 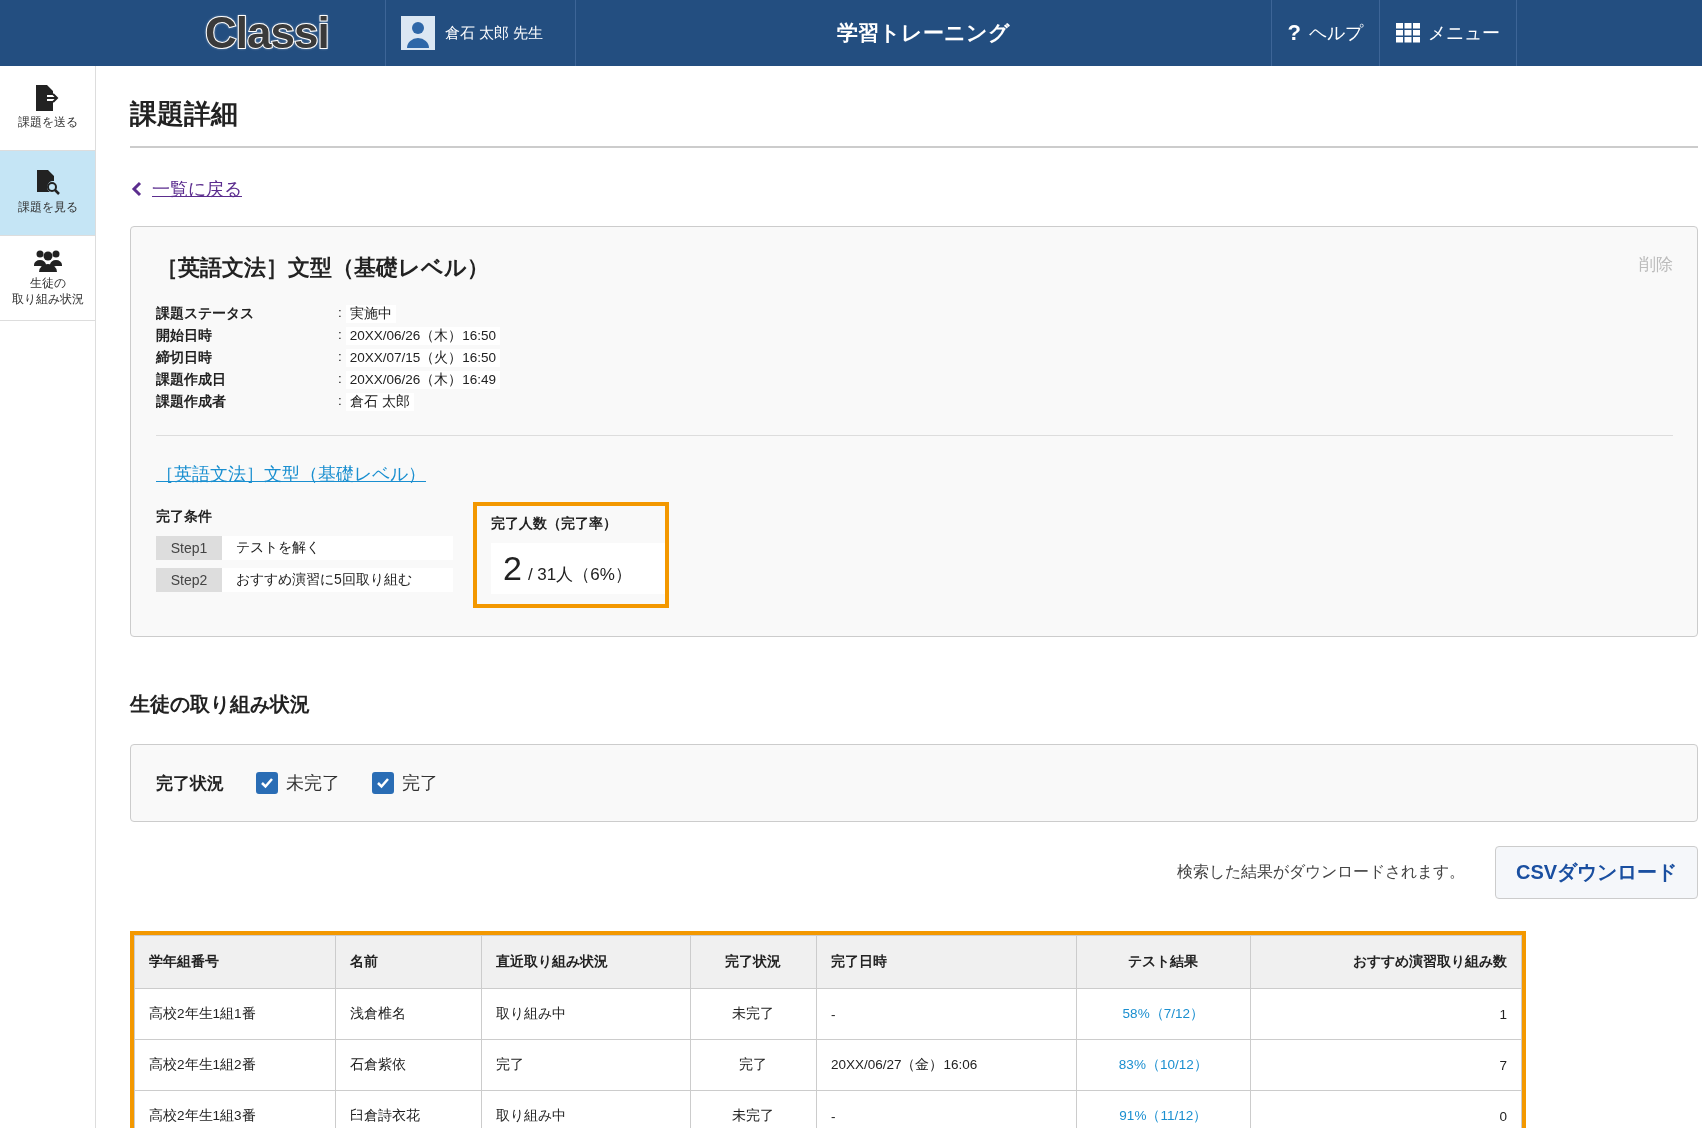 I want to click on csv-download-button: CSVダウンロード, so click(x=1596, y=872).